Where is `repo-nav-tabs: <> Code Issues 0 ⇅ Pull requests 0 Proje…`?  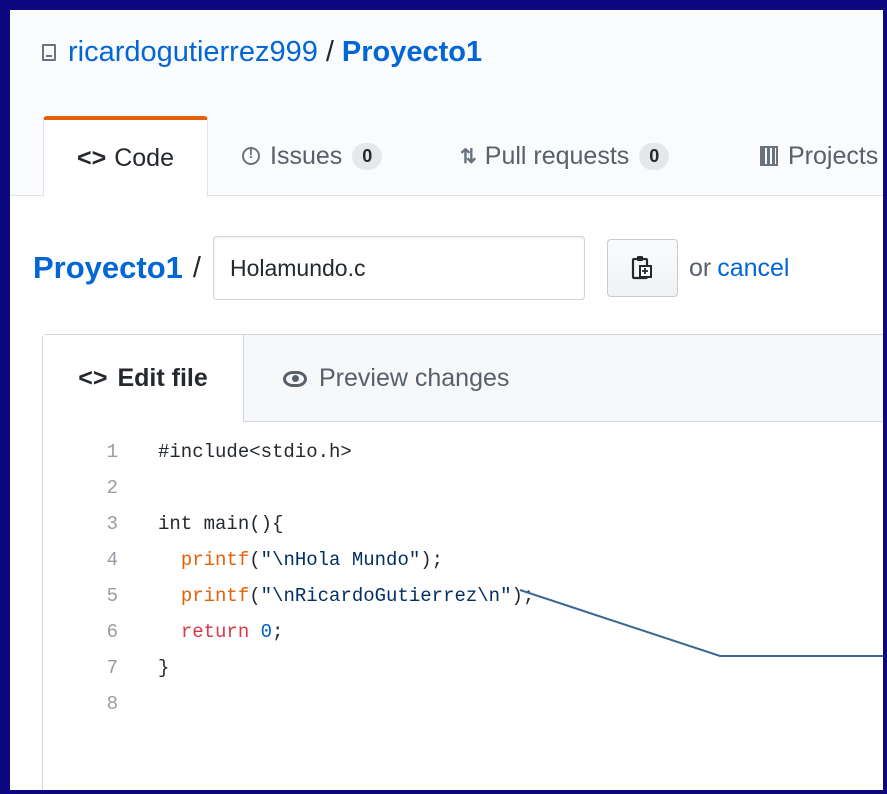 repo-nav-tabs: <> Code Issues 0 ⇅ Pull requests 0 Proje… is located at coordinates (446, 156).